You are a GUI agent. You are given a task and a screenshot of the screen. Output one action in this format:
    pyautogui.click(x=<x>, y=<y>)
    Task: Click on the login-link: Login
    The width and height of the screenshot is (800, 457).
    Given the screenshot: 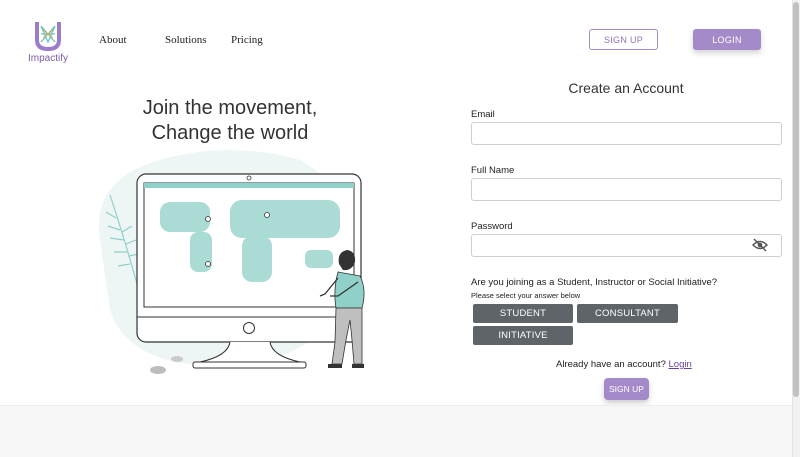 What is the action you would take?
    pyautogui.click(x=680, y=364)
    